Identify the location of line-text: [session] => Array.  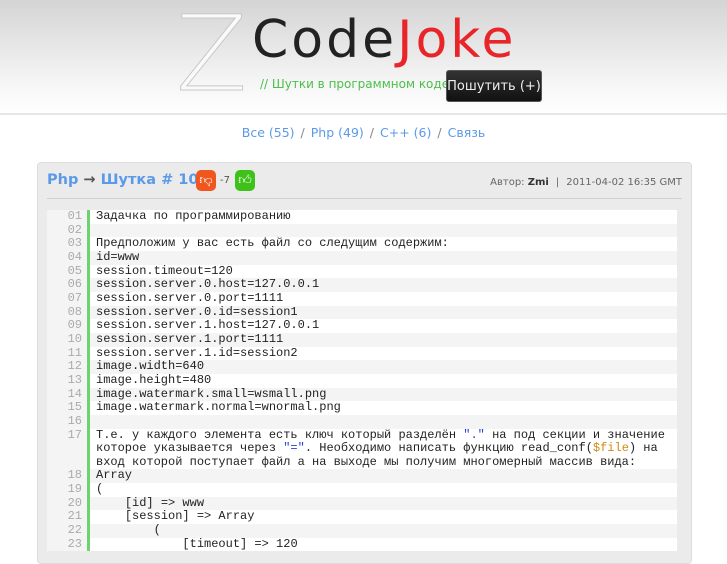
(383, 517).